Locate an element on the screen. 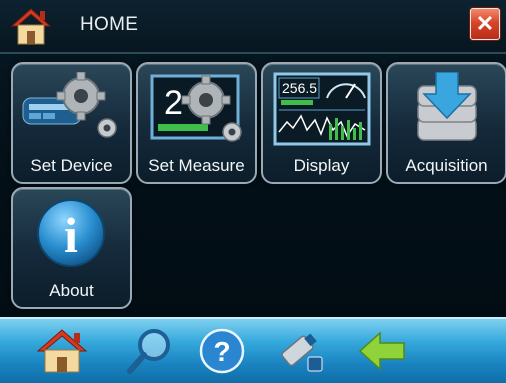 This screenshot has width=506, height=383. gears-measure-icon: 2 is located at coordinates (196, 108).